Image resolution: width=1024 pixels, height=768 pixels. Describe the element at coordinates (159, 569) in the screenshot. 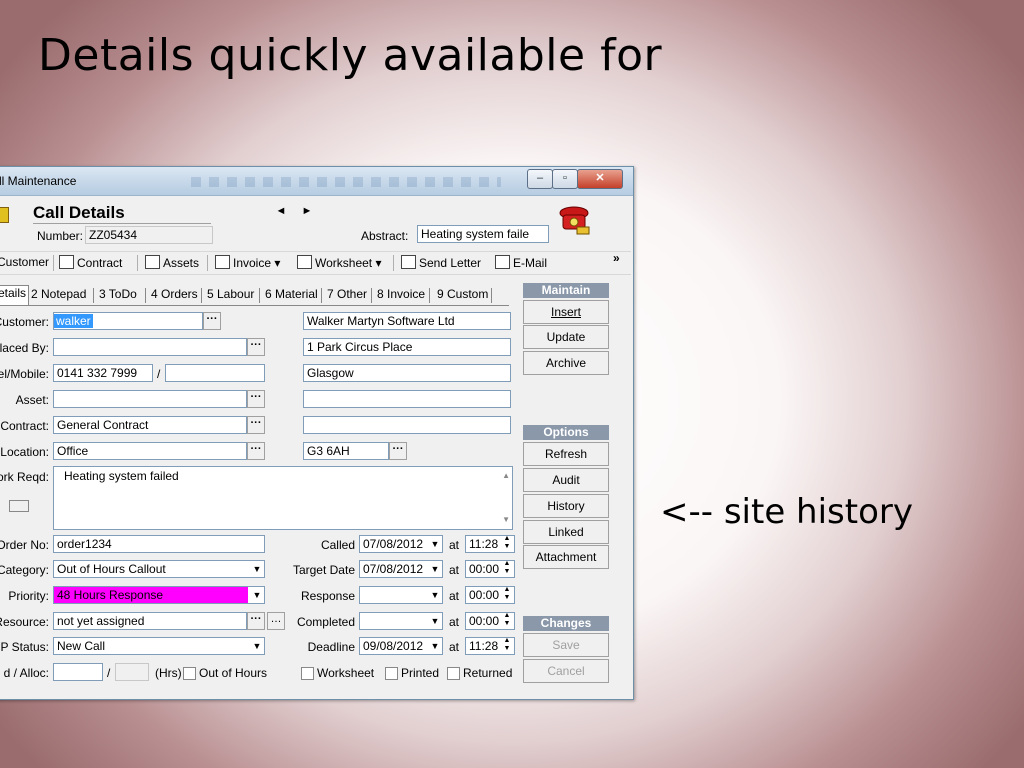

I see `category-select: Out of Hours Callout` at that location.